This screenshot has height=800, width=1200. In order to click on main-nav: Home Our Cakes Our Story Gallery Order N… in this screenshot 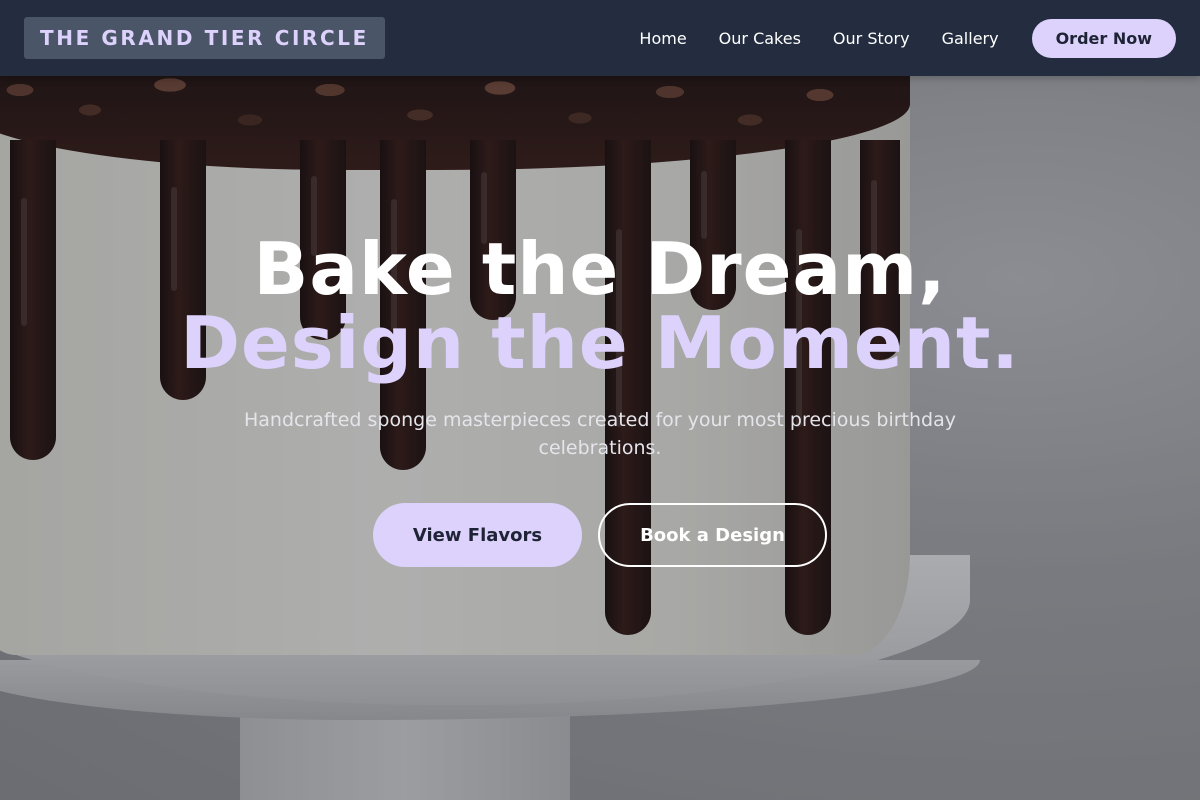, I will do `click(891, 38)`.